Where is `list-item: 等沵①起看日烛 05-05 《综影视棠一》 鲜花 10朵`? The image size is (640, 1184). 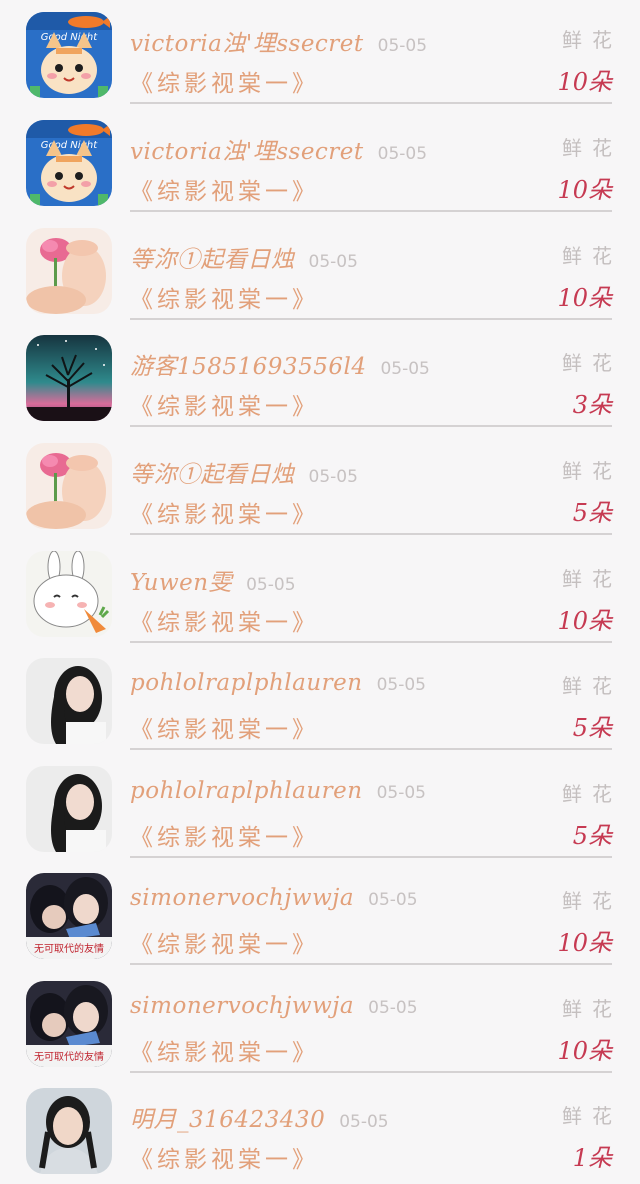 list-item: 等沵①起看日烛 05-05 《综影视棠一》 鲜花 10朵 is located at coordinates (320, 270).